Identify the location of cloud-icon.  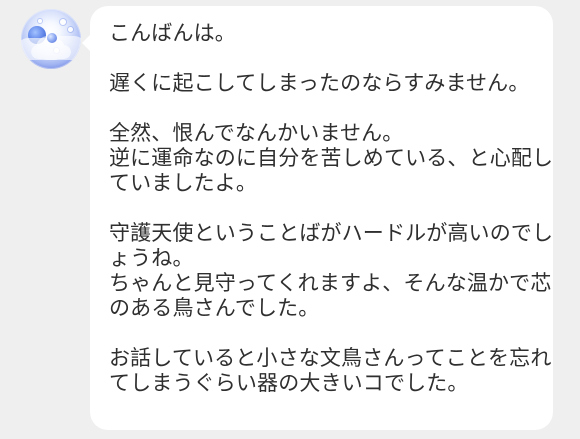
(51, 52).